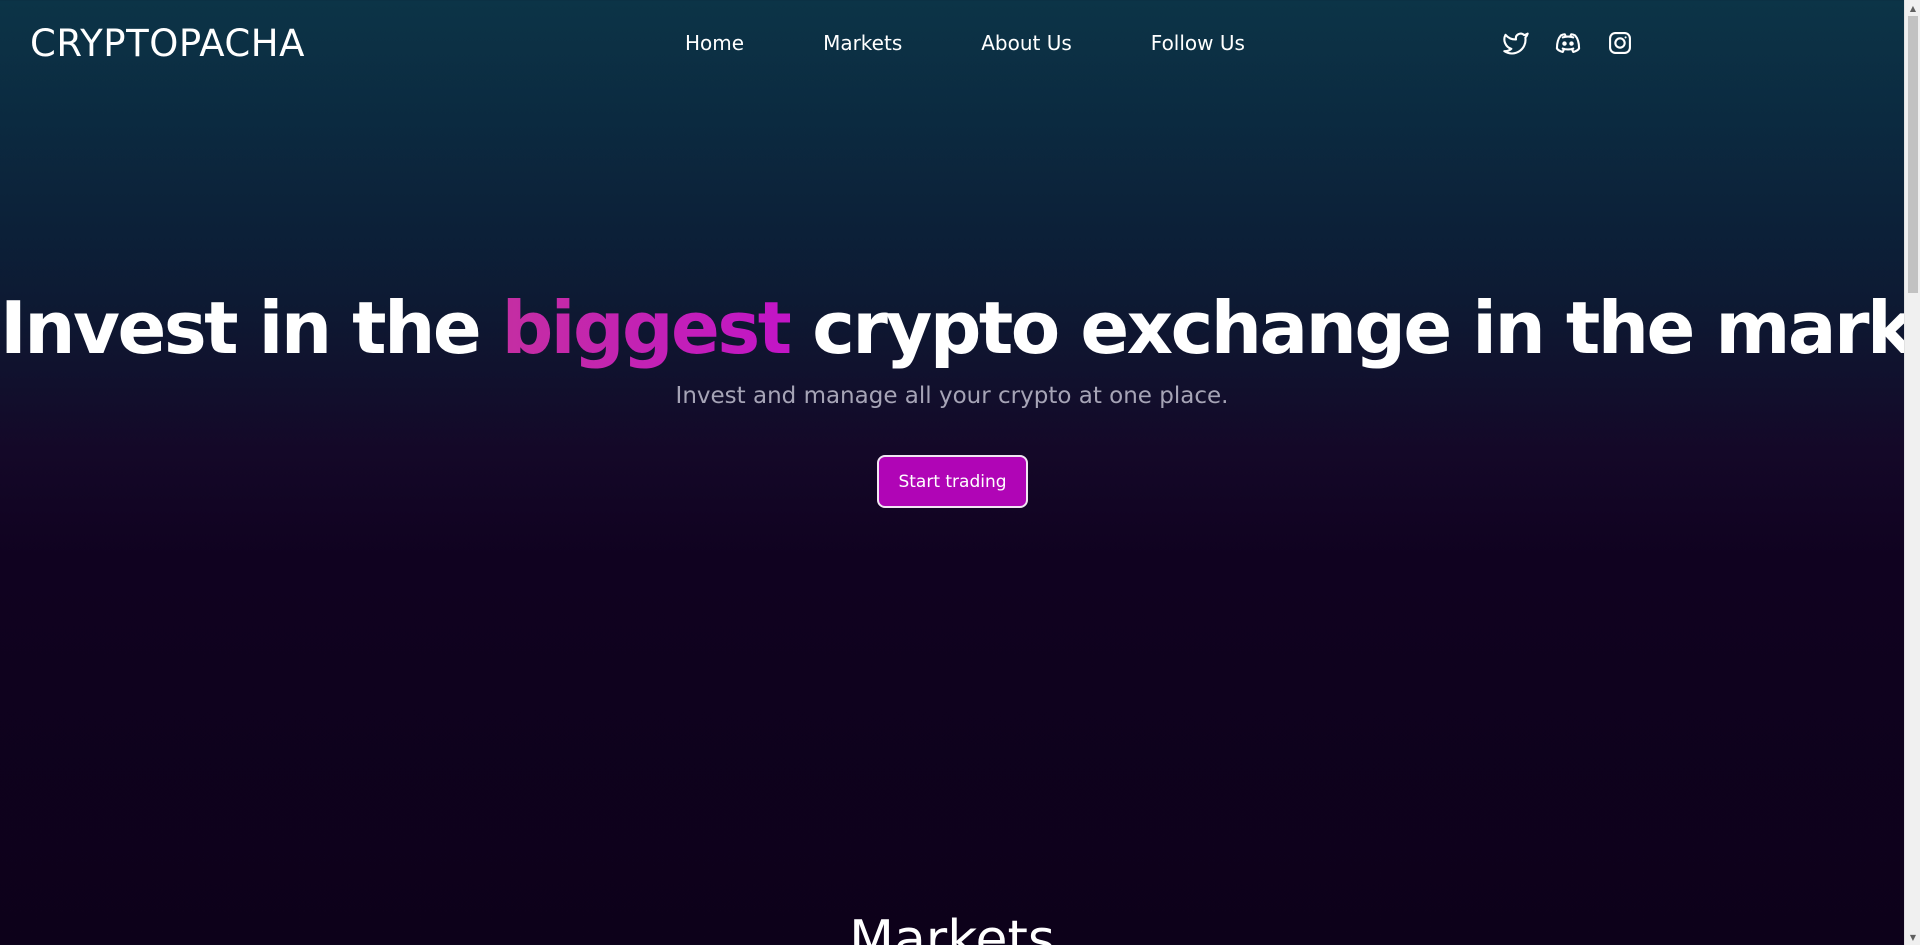 This screenshot has height=945, width=1920. I want to click on start-trading-button: Start trading, so click(952, 481).